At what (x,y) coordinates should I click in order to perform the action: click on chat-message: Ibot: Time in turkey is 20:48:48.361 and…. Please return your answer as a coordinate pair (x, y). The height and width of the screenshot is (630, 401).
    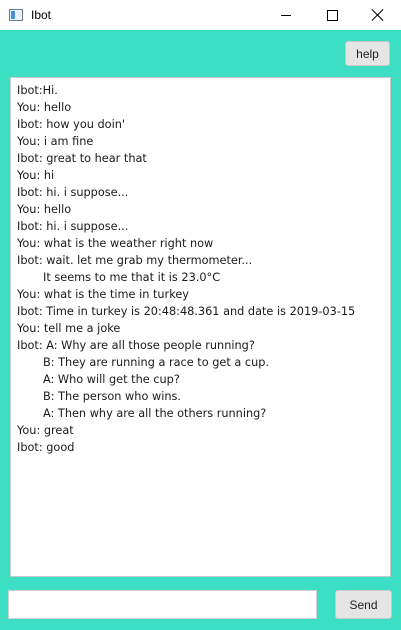
    Looking at the image, I should click on (186, 311).